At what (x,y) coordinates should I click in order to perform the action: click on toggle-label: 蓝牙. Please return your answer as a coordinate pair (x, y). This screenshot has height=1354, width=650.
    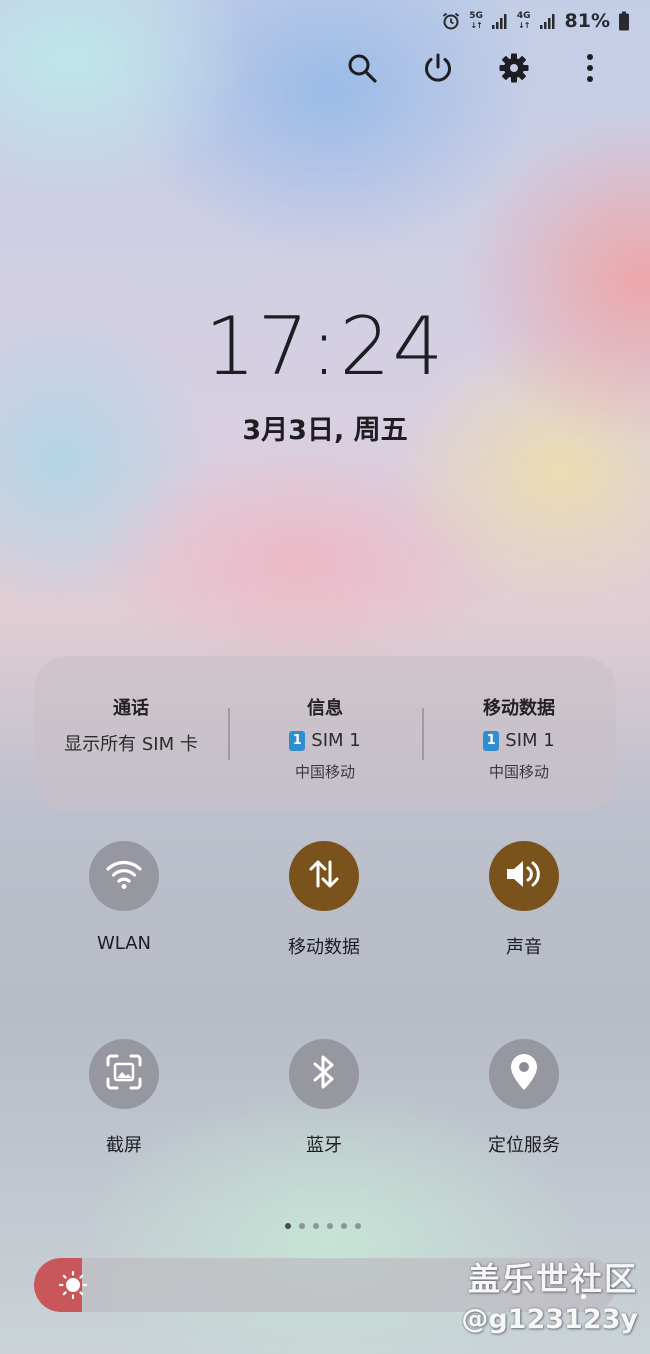
    Looking at the image, I should click on (324, 1145).